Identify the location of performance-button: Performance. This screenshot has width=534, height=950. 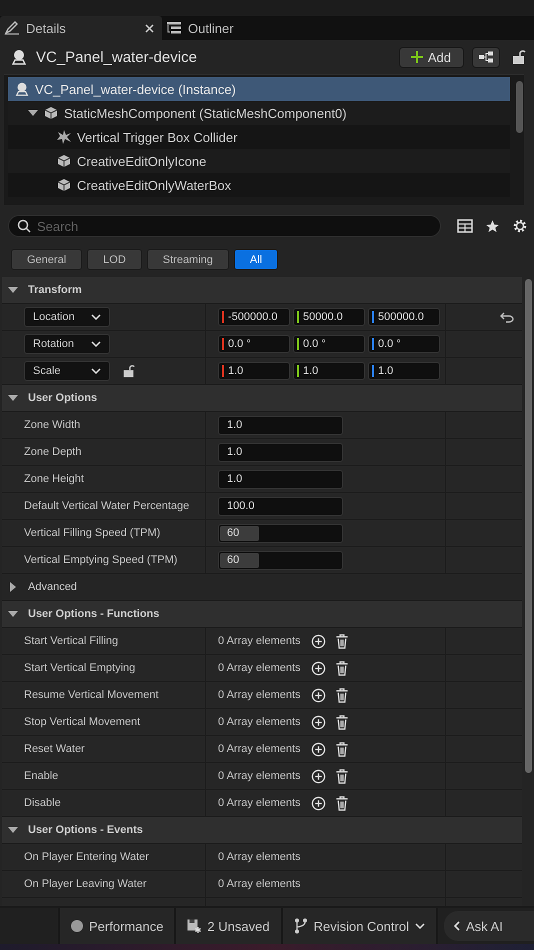
(118, 926).